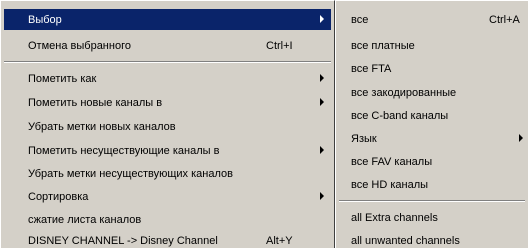 The width and height of the screenshot is (528, 251). I want to click on menu-item-label: все FTA, so click(371, 68).